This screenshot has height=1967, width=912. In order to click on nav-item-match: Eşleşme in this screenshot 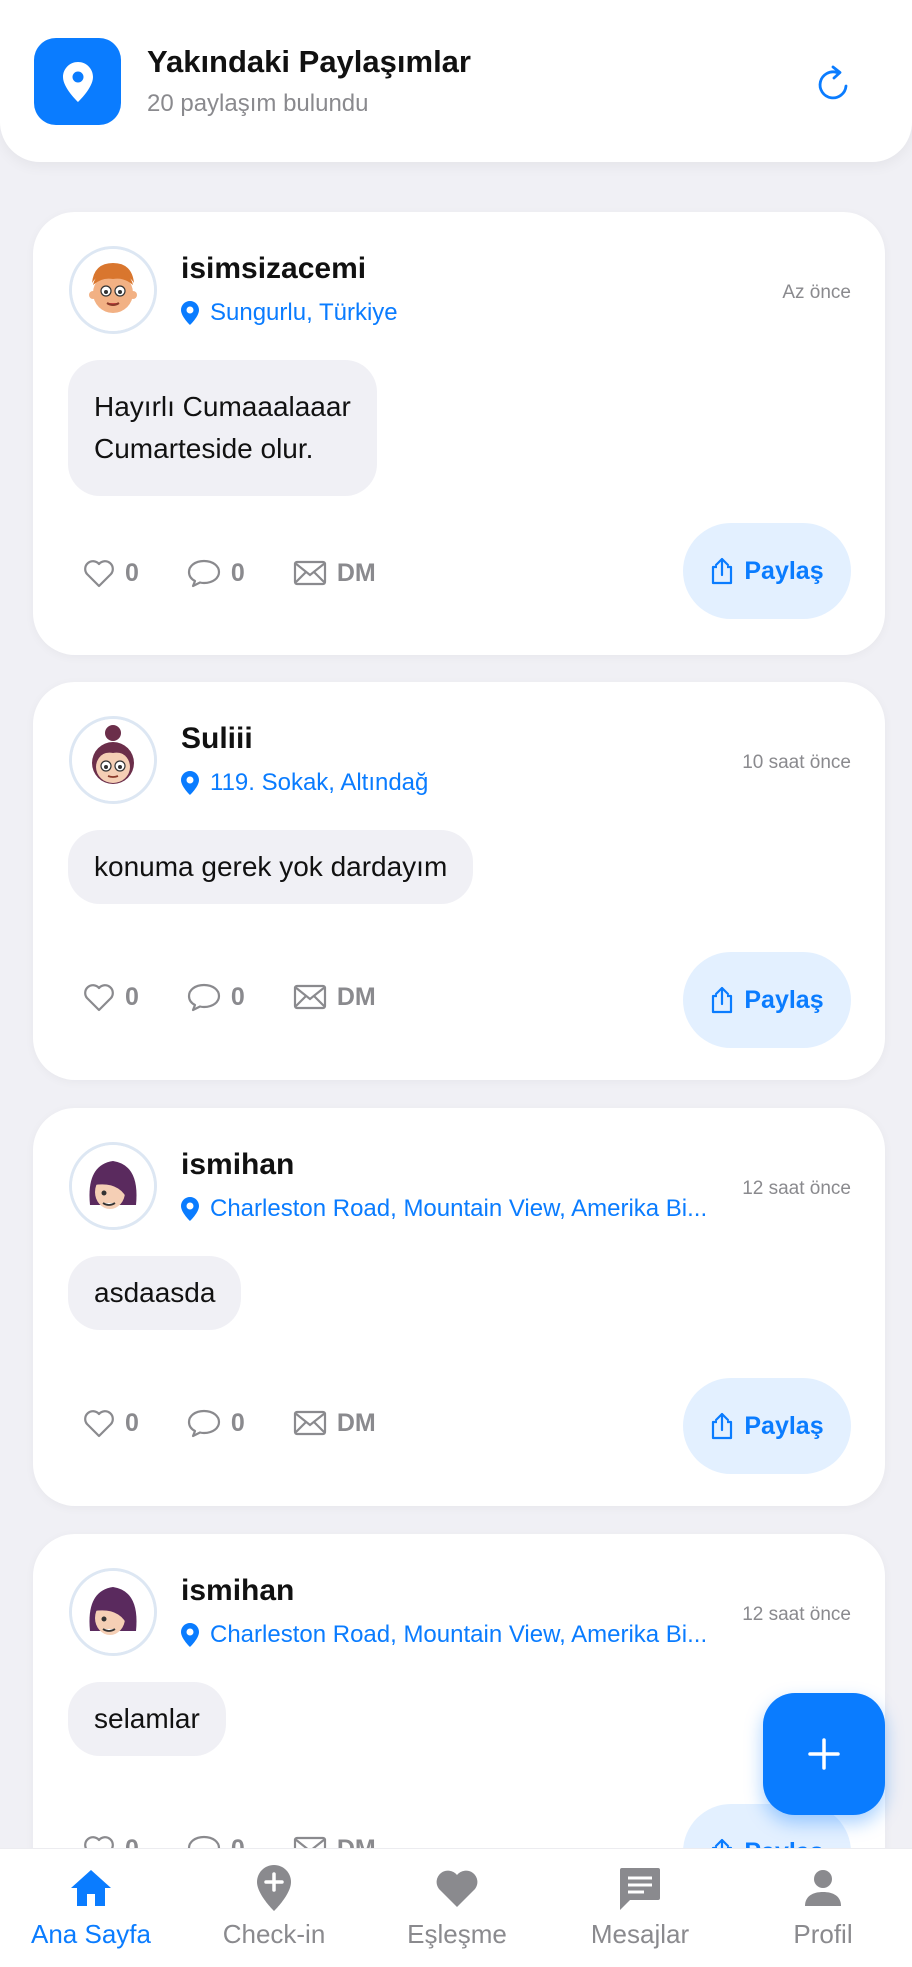, I will do `click(457, 1908)`.